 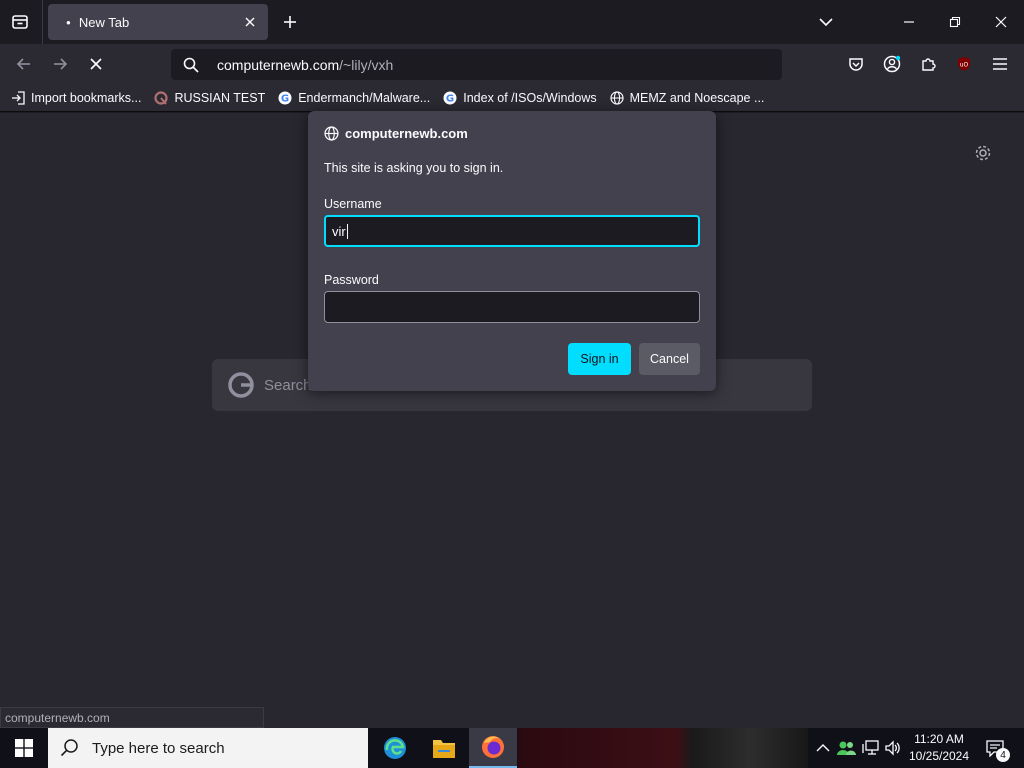 I want to click on arrow-left-icon, so click(x=23, y=64).